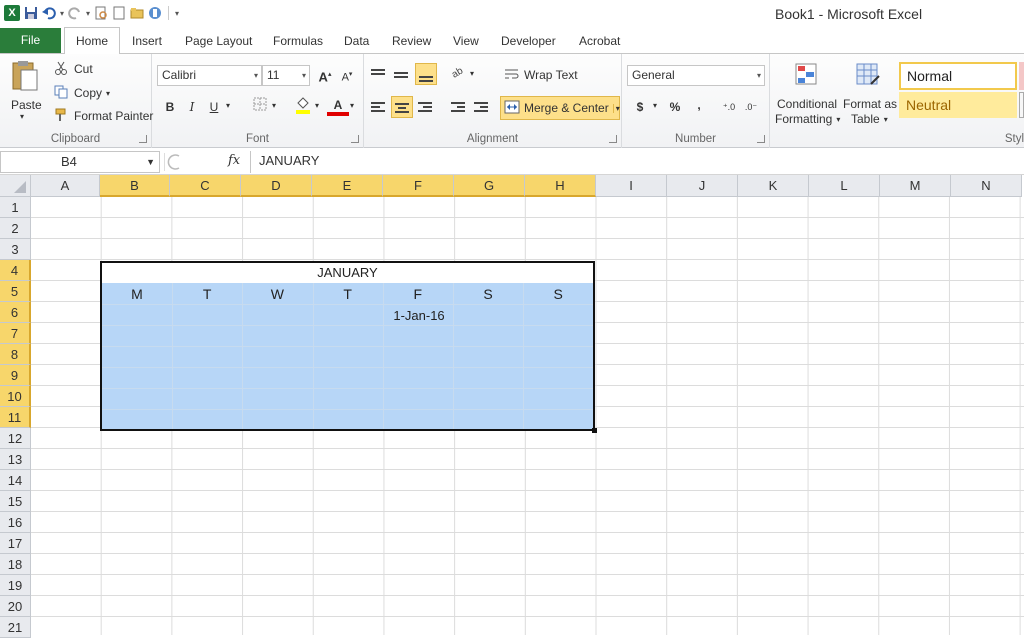 This screenshot has width=1024, height=638. What do you see at coordinates (355, 139) in the screenshot?
I see `font-launcher-icon` at bounding box center [355, 139].